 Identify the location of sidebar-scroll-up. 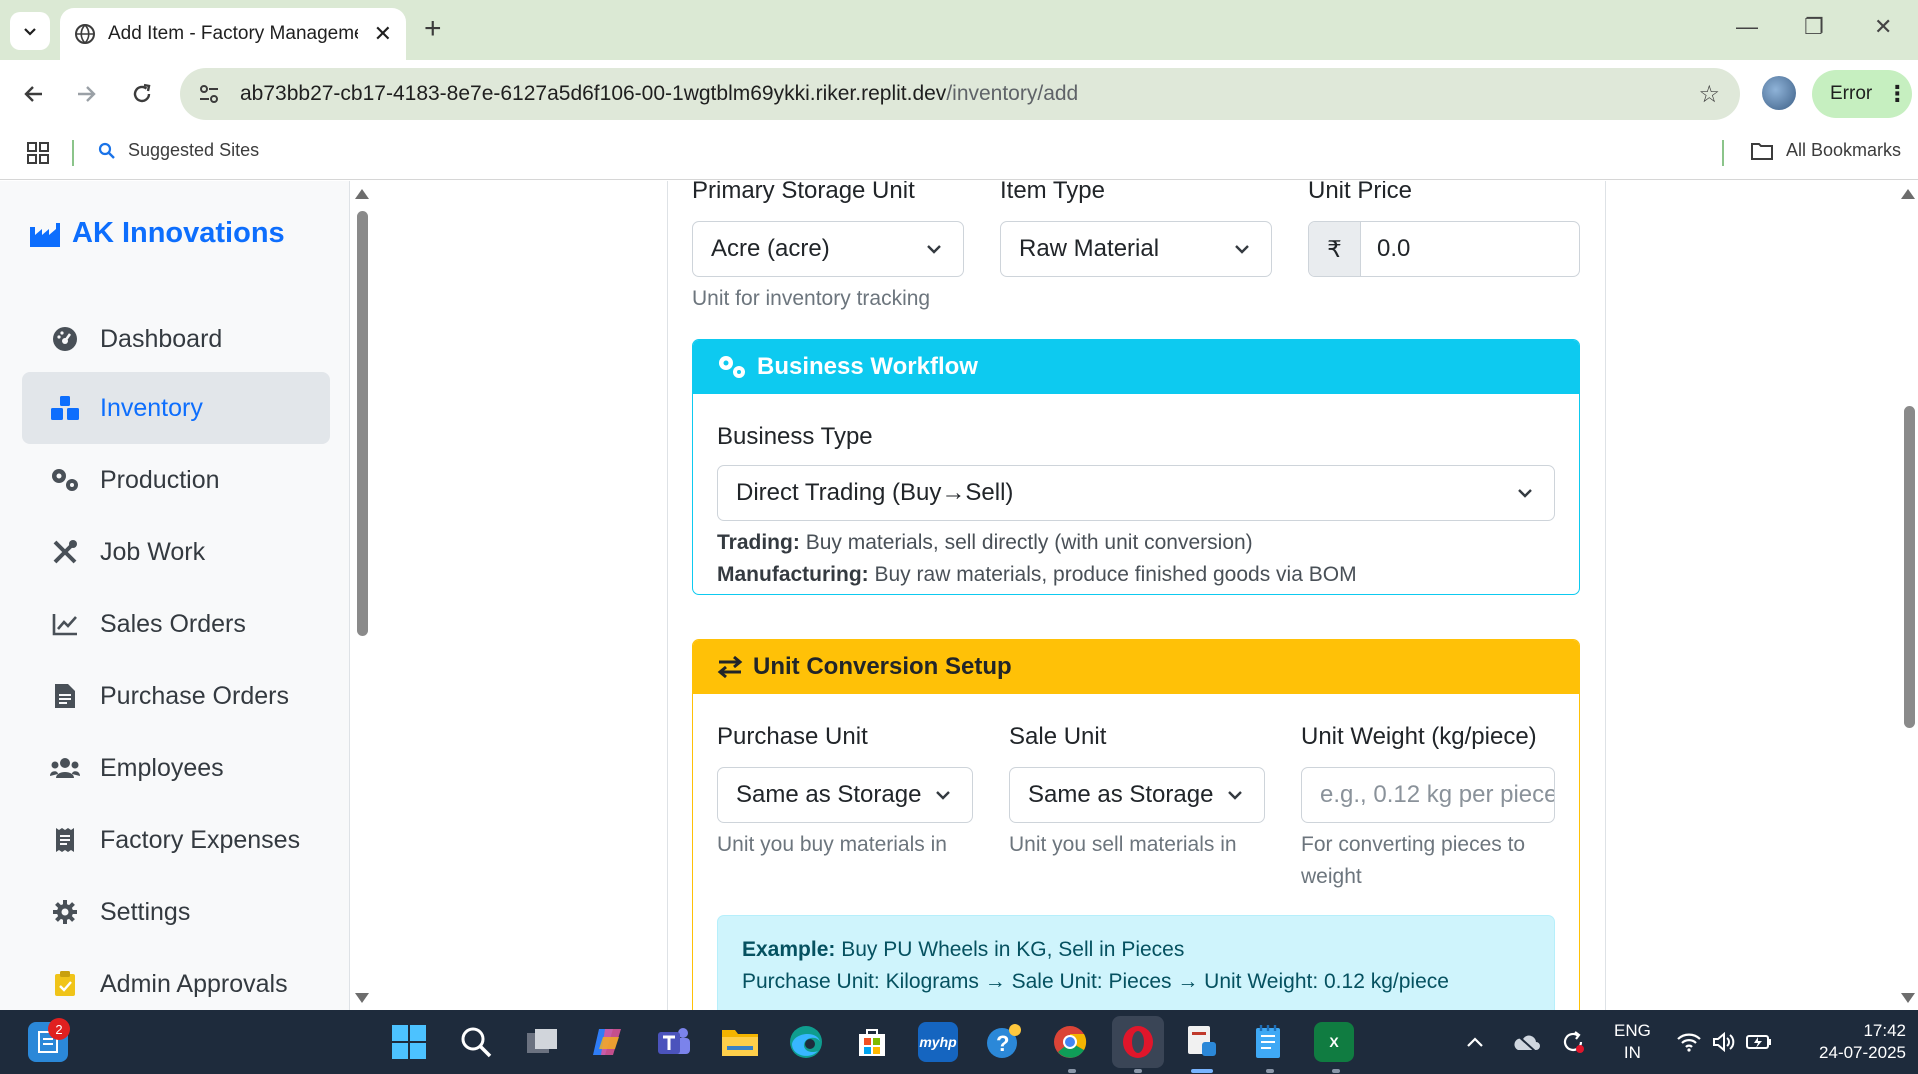
(362, 194).